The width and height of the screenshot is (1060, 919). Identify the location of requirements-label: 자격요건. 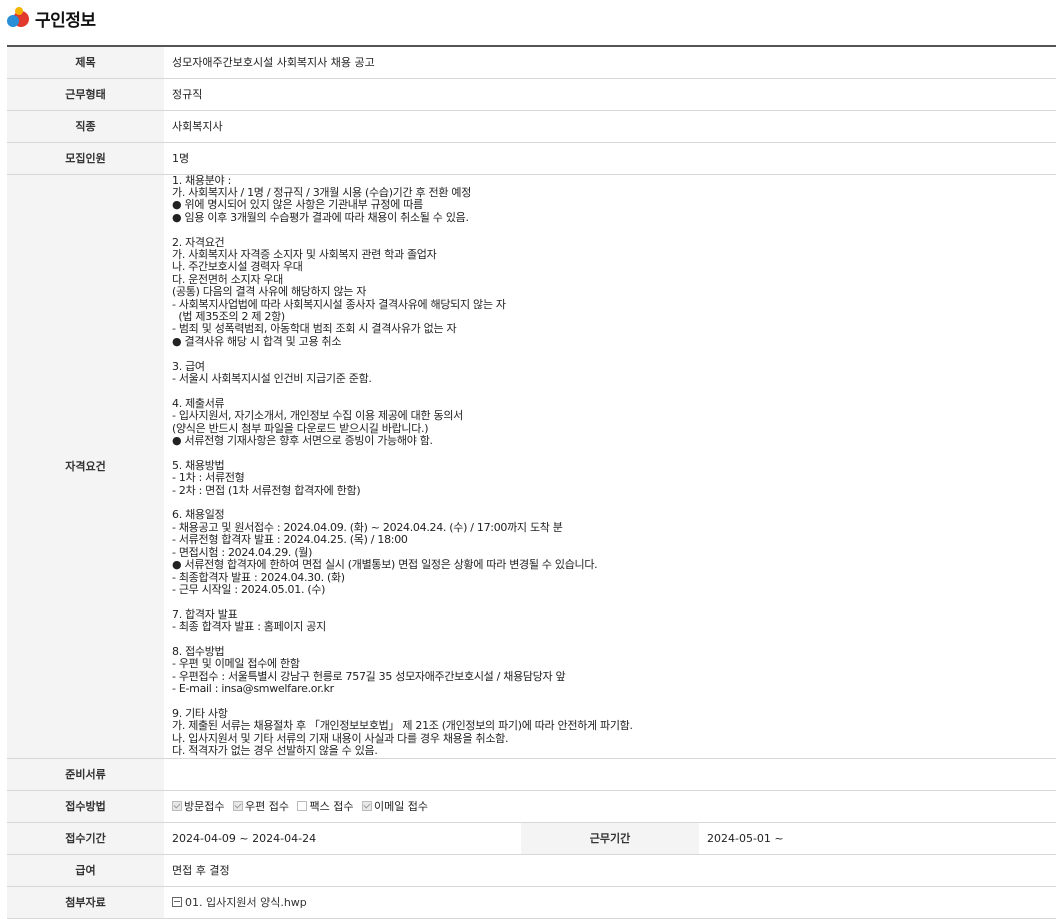
(85, 466).